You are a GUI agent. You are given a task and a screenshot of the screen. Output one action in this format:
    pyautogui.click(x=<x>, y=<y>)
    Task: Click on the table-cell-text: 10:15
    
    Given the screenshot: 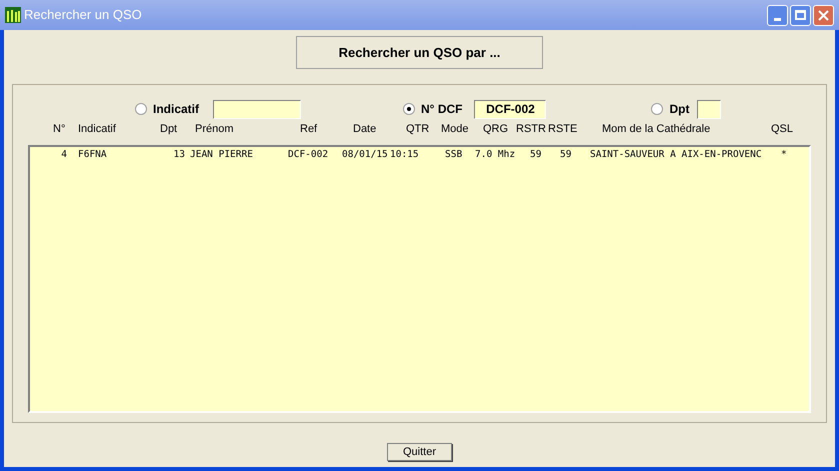 What is the action you would take?
    pyautogui.click(x=405, y=155)
    